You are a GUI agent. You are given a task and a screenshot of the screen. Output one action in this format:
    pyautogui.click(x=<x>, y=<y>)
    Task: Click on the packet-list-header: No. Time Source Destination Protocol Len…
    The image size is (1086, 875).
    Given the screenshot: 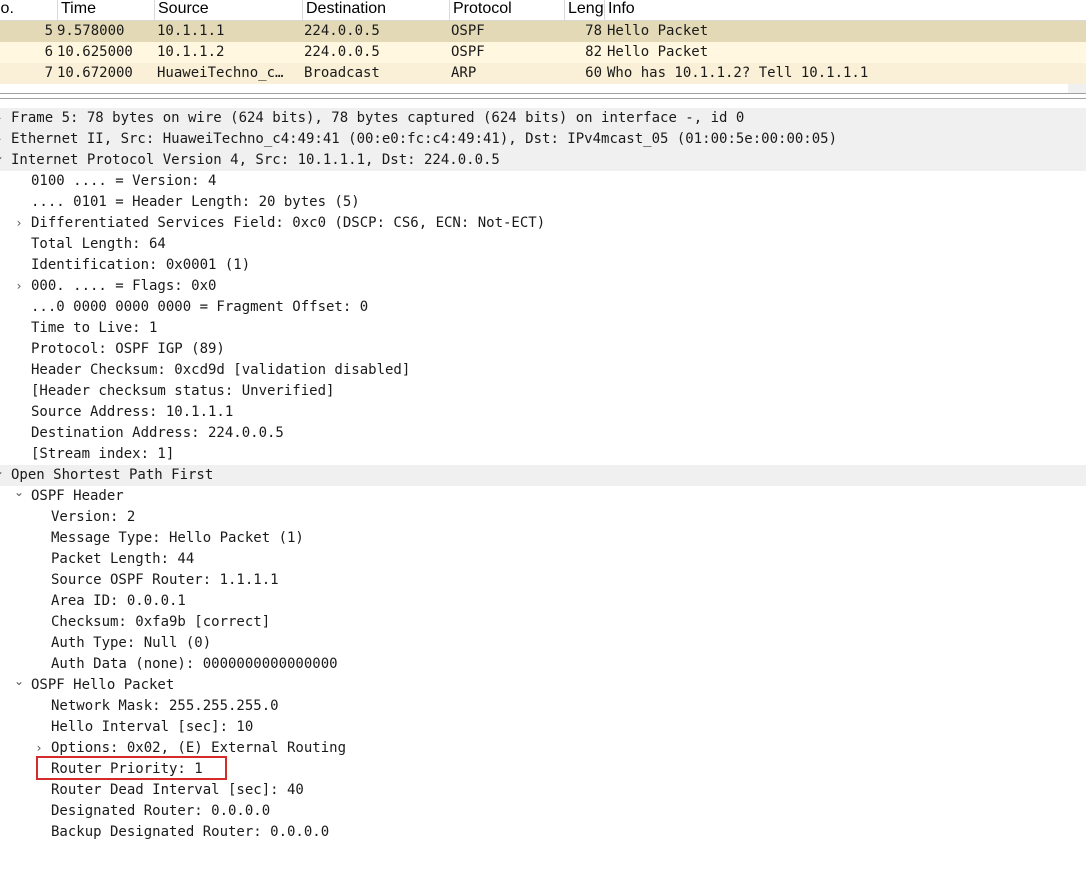 What is the action you would take?
    pyautogui.click(x=543, y=10)
    